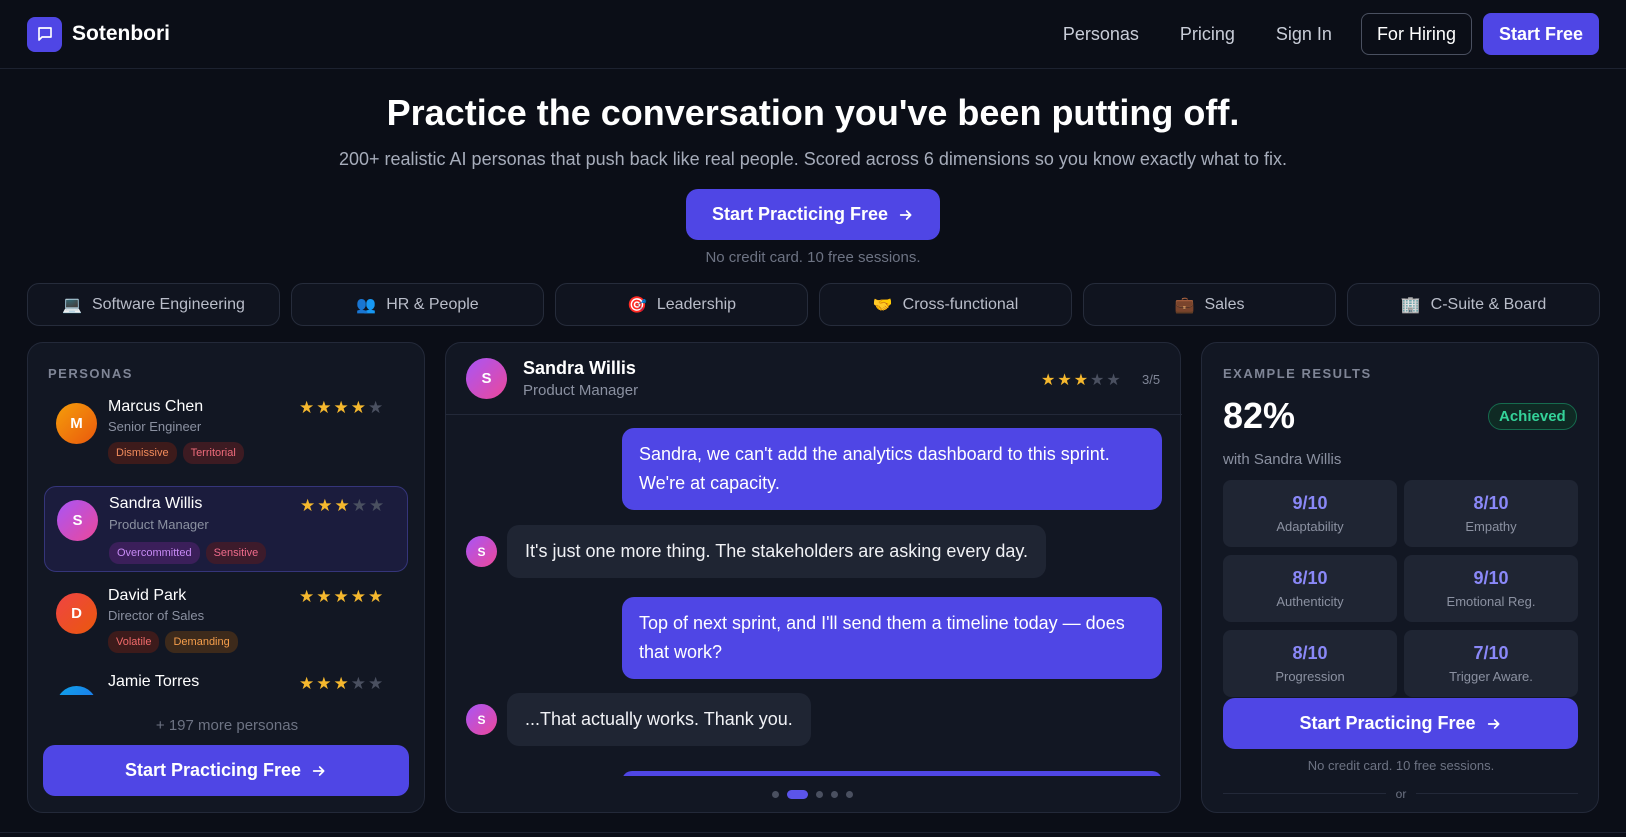  I want to click on tag: Overcommitted, so click(154, 553).